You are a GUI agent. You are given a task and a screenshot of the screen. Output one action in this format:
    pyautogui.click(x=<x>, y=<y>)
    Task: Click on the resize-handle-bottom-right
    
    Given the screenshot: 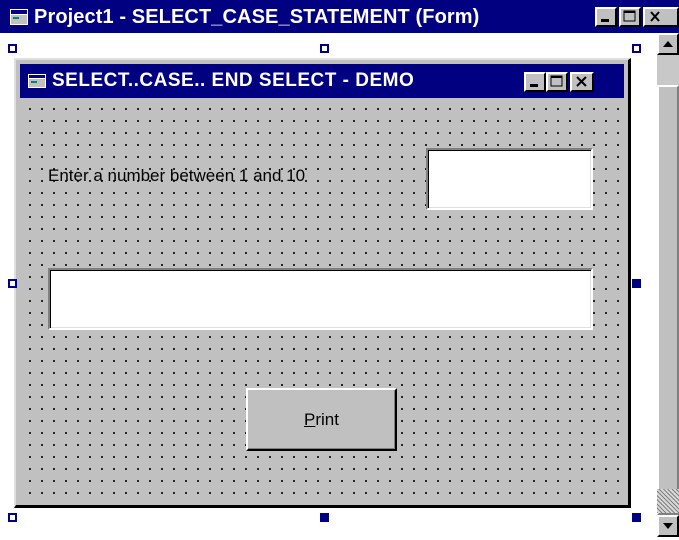 What is the action you would take?
    pyautogui.click(x=636, y=517)
    